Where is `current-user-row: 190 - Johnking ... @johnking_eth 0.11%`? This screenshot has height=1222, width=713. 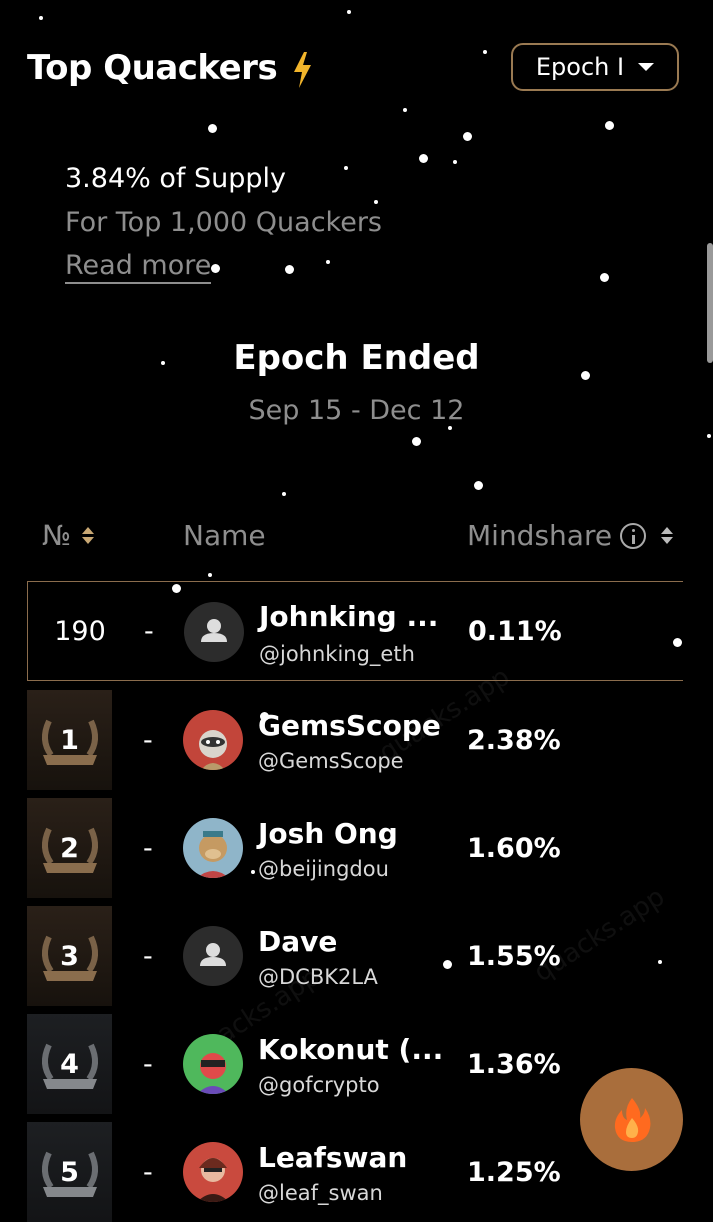
current-user-row: 190 - Johnking ... @johnking_eth 0.11% is located at coordinates (355, 631).